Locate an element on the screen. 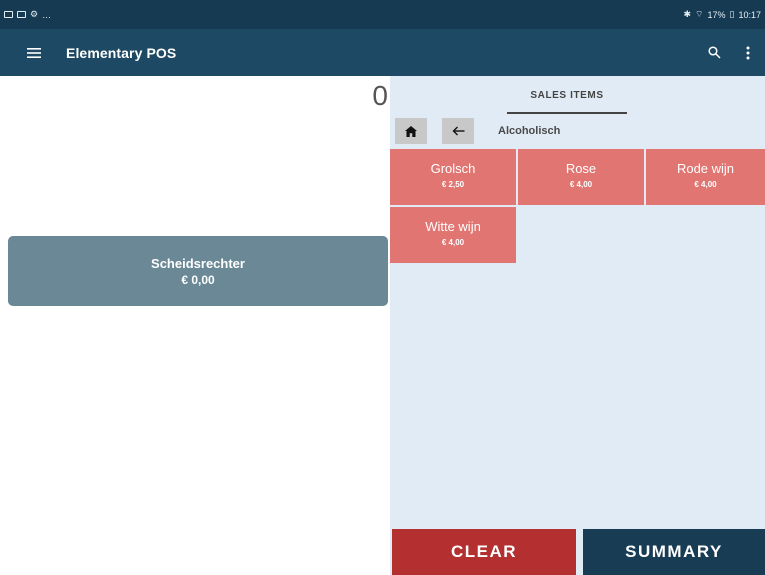  bluetooth-icon: ✱ is located at coordinates (687, 14).